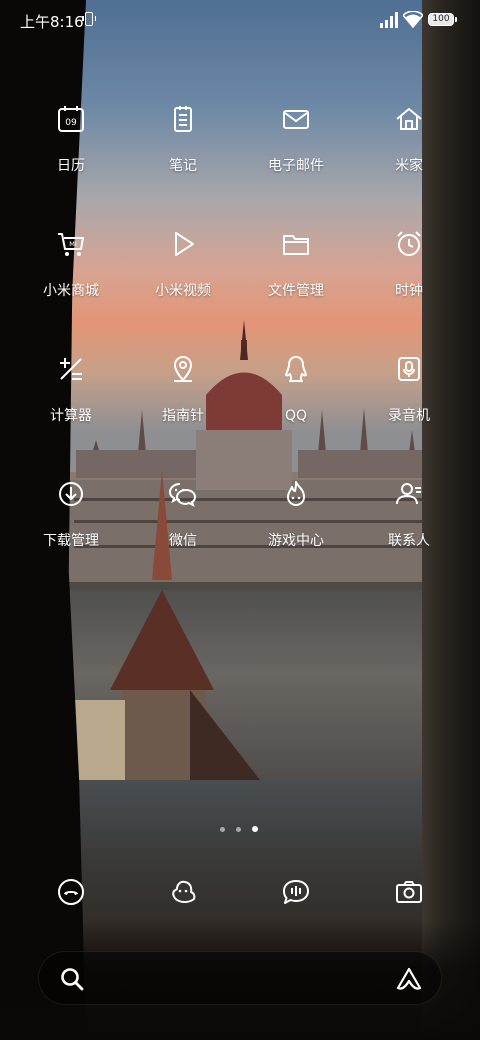 Image resolution: width=480 pixels, height=1040 pixels. Describe the element at coordinates (183, 892) in the screenshot. I see `messages-bird-icon` at that location.